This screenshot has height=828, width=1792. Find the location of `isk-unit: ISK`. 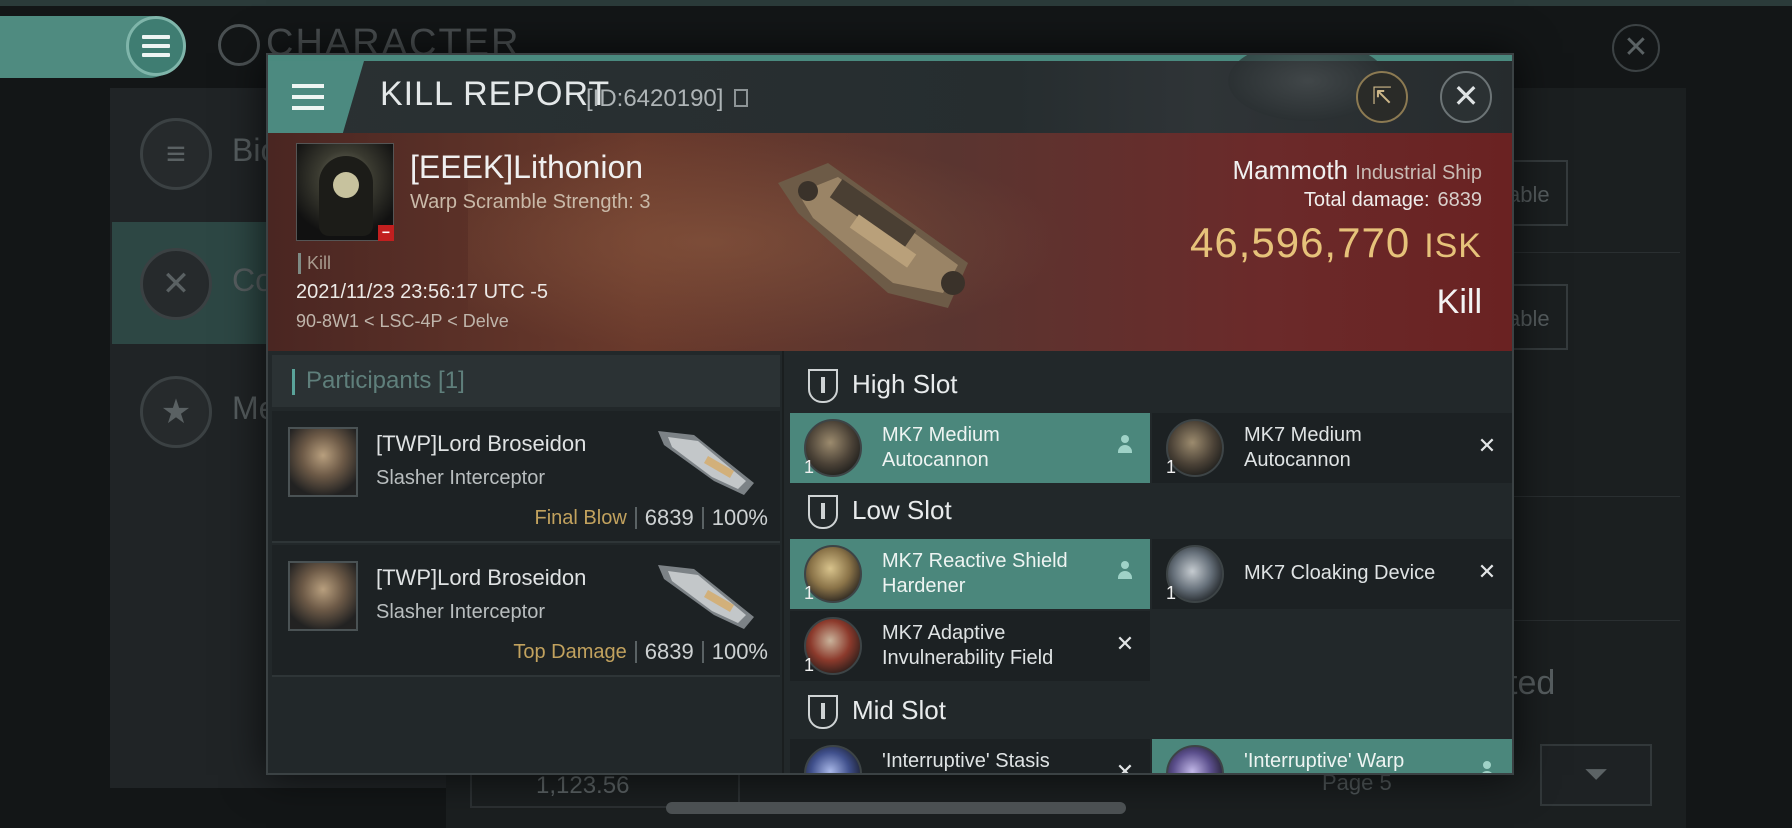

isk-unit: ISK is located at coordinates (1453, 246).